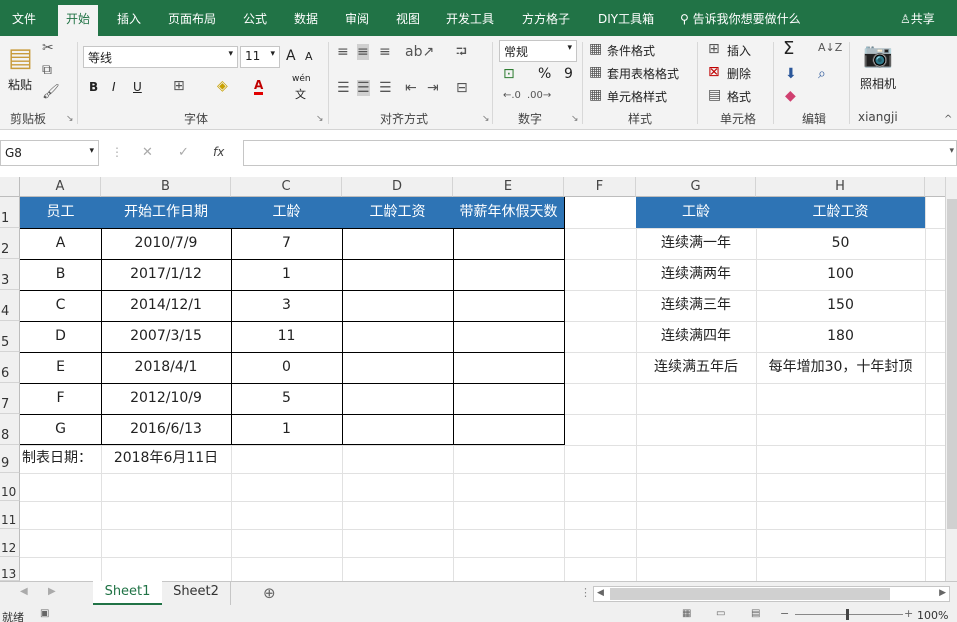 Image resolution: width=957 pixels, height=622 pixels. Describe the element at coordinates (218, 152) in the screenshot. I see `insert-function-button: fx` at that location.